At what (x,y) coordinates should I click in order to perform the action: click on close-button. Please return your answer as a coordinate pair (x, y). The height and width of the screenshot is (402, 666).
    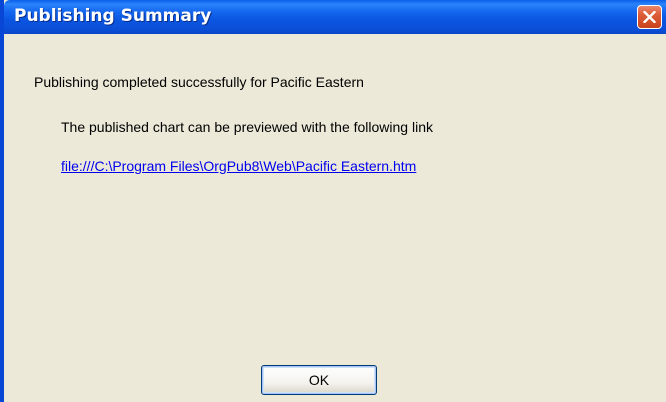
    Looking at the image, I should click on (649, 17).